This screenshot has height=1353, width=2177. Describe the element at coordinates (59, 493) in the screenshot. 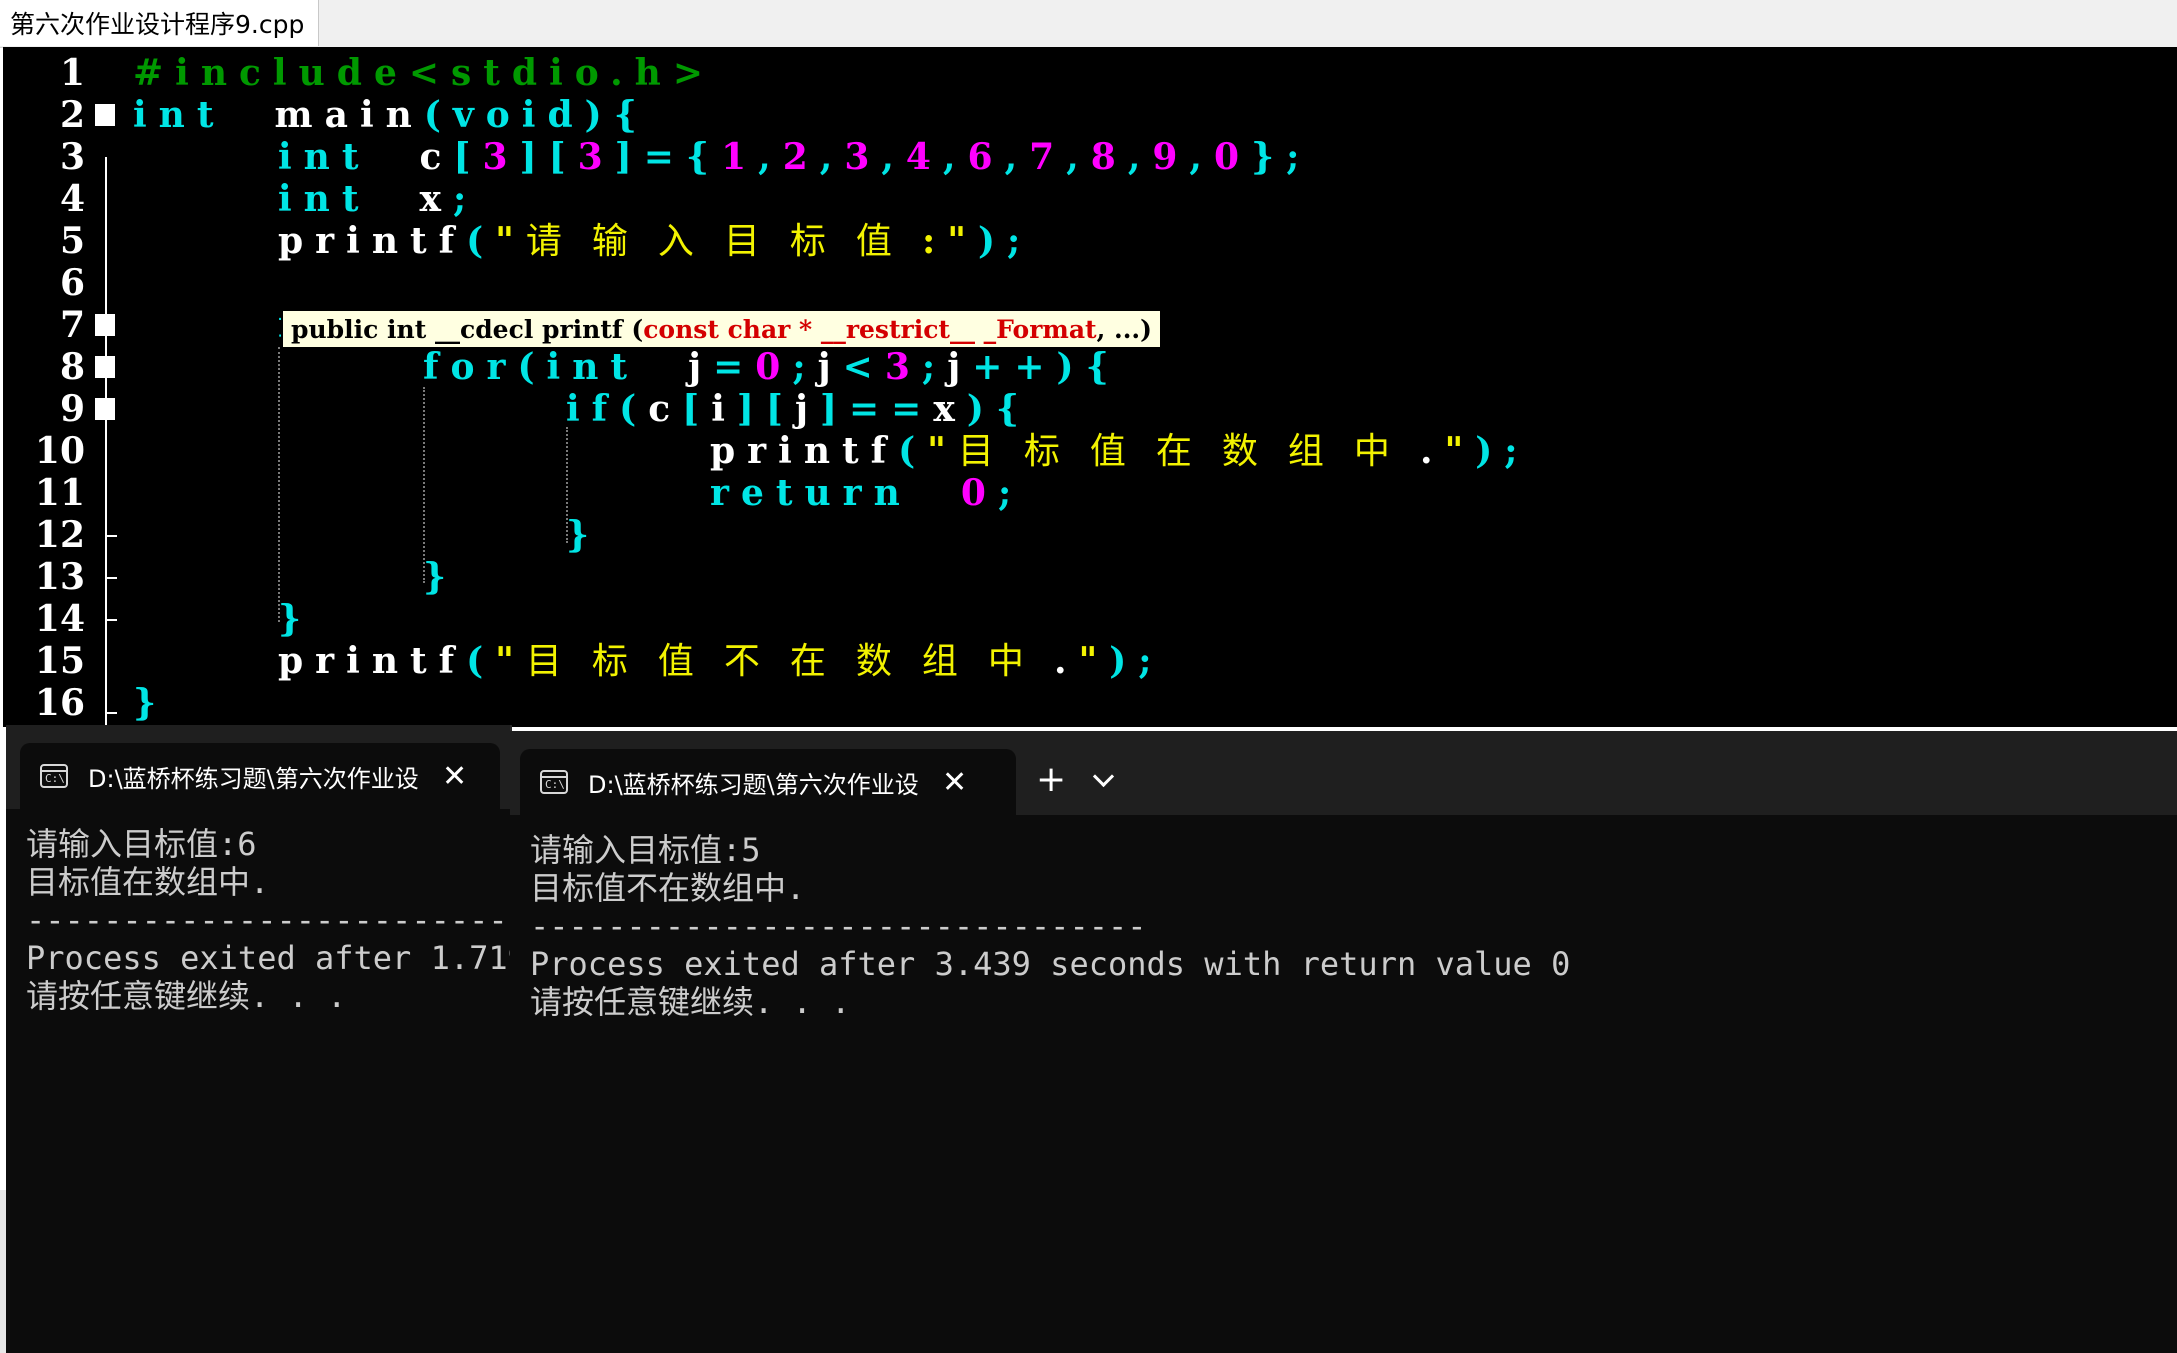

I see `line-number: 11` at that location.